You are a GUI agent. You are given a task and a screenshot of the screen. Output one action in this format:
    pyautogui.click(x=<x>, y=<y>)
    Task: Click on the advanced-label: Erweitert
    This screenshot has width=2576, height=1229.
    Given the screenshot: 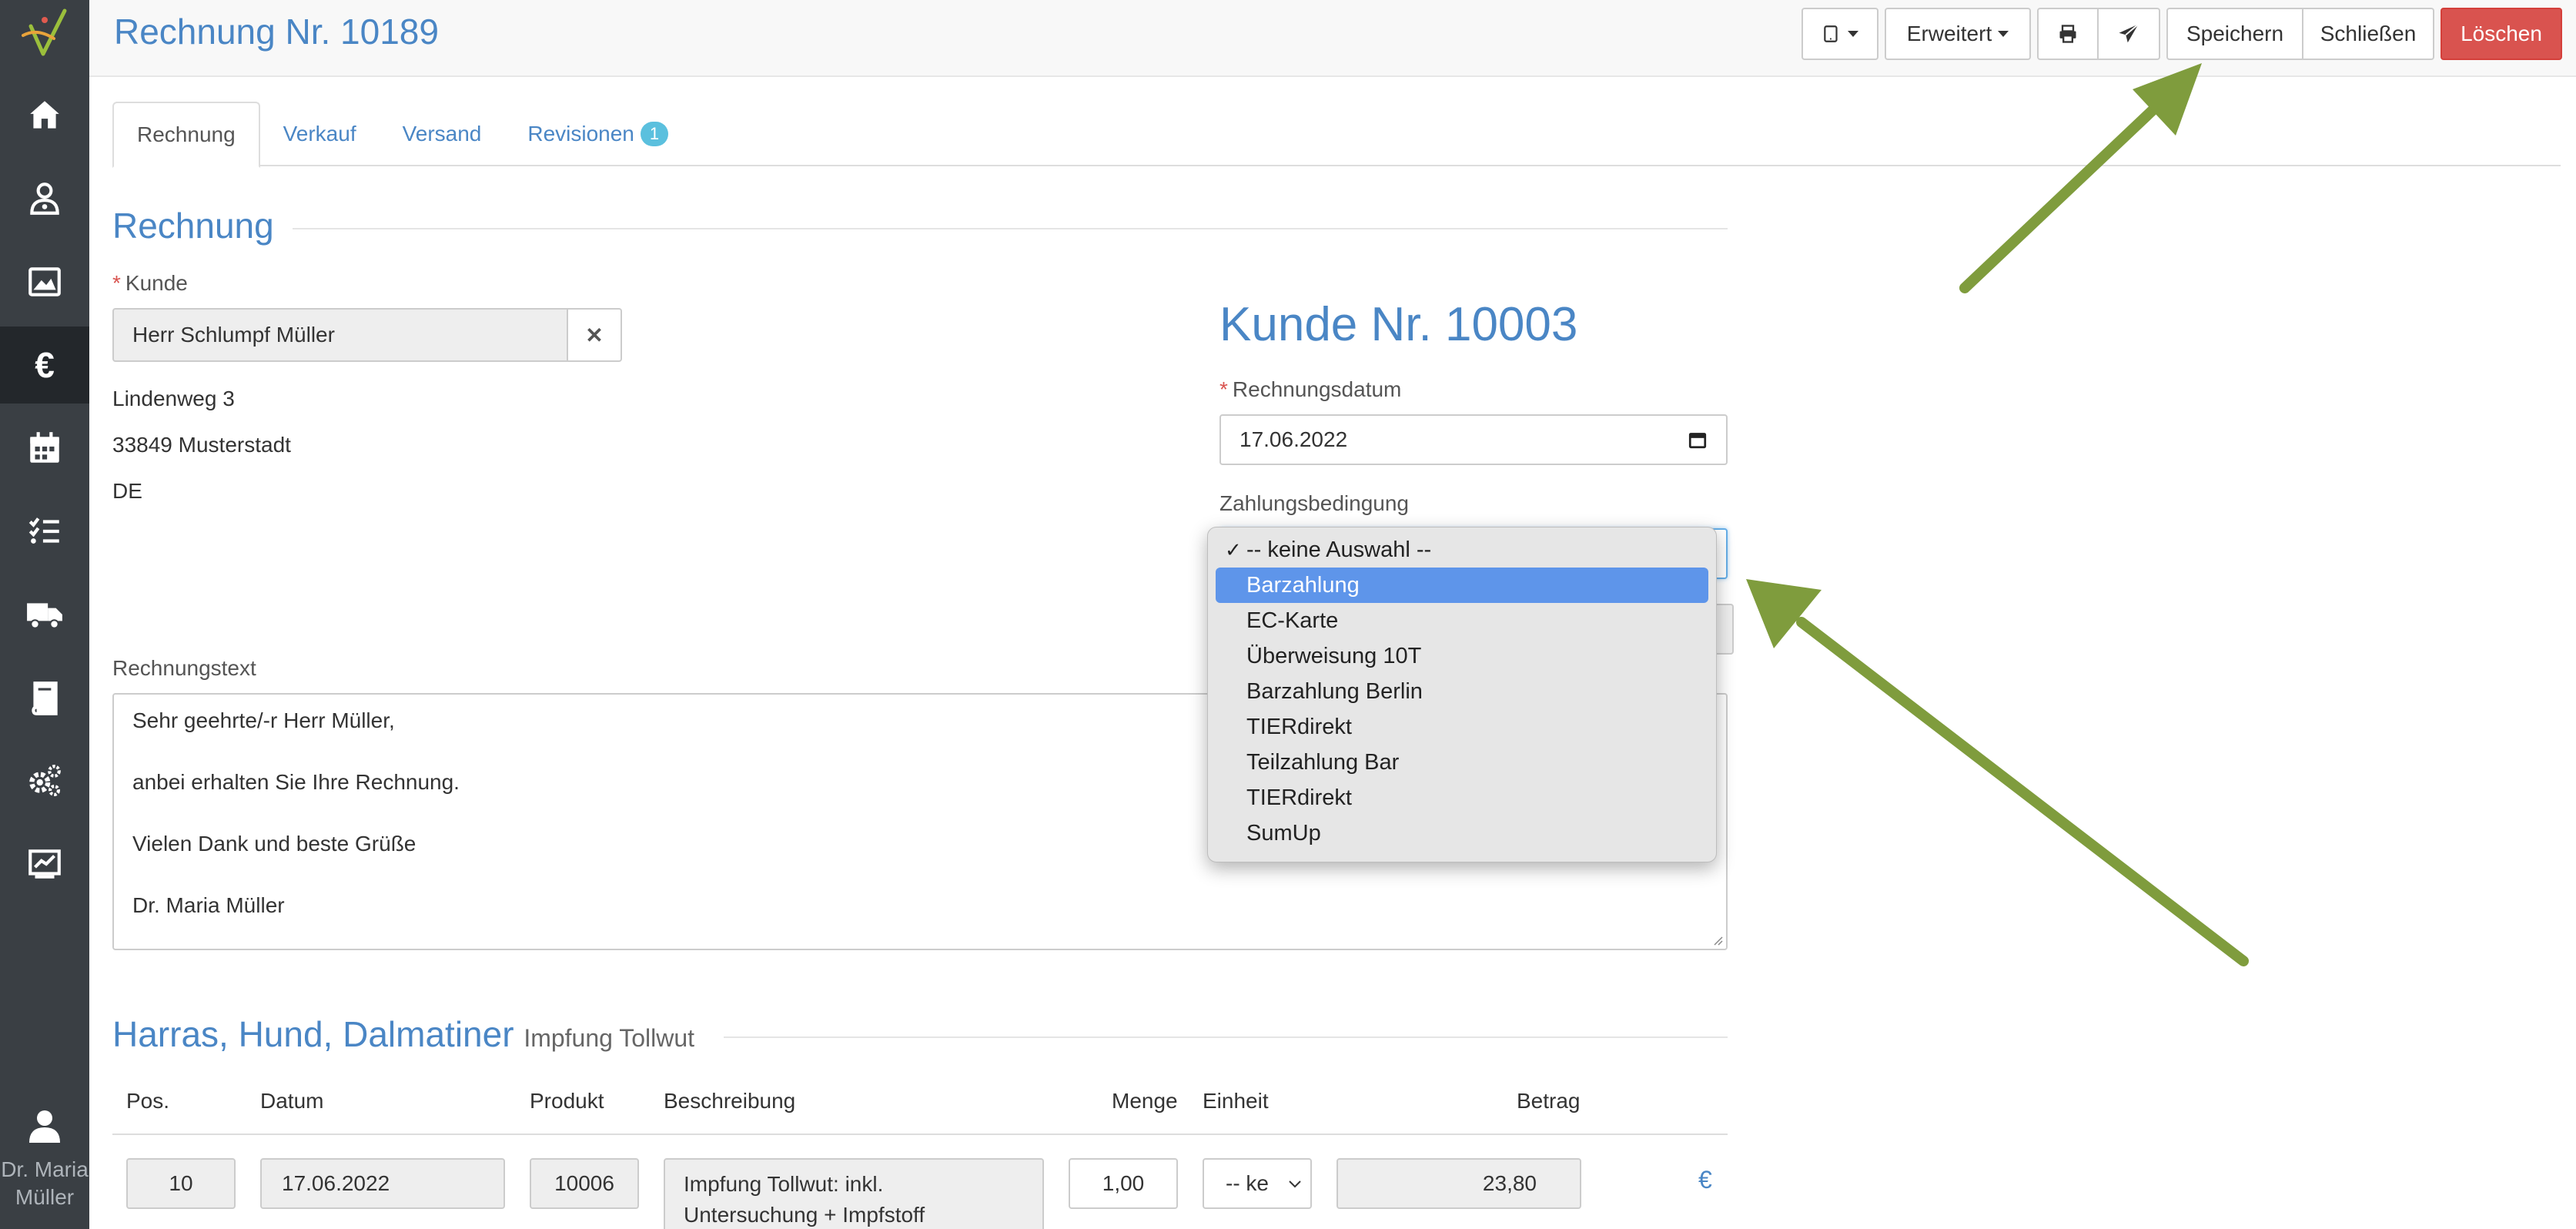 What is the action you would take?
    pyautogui.click(x=1949, y=33)
    